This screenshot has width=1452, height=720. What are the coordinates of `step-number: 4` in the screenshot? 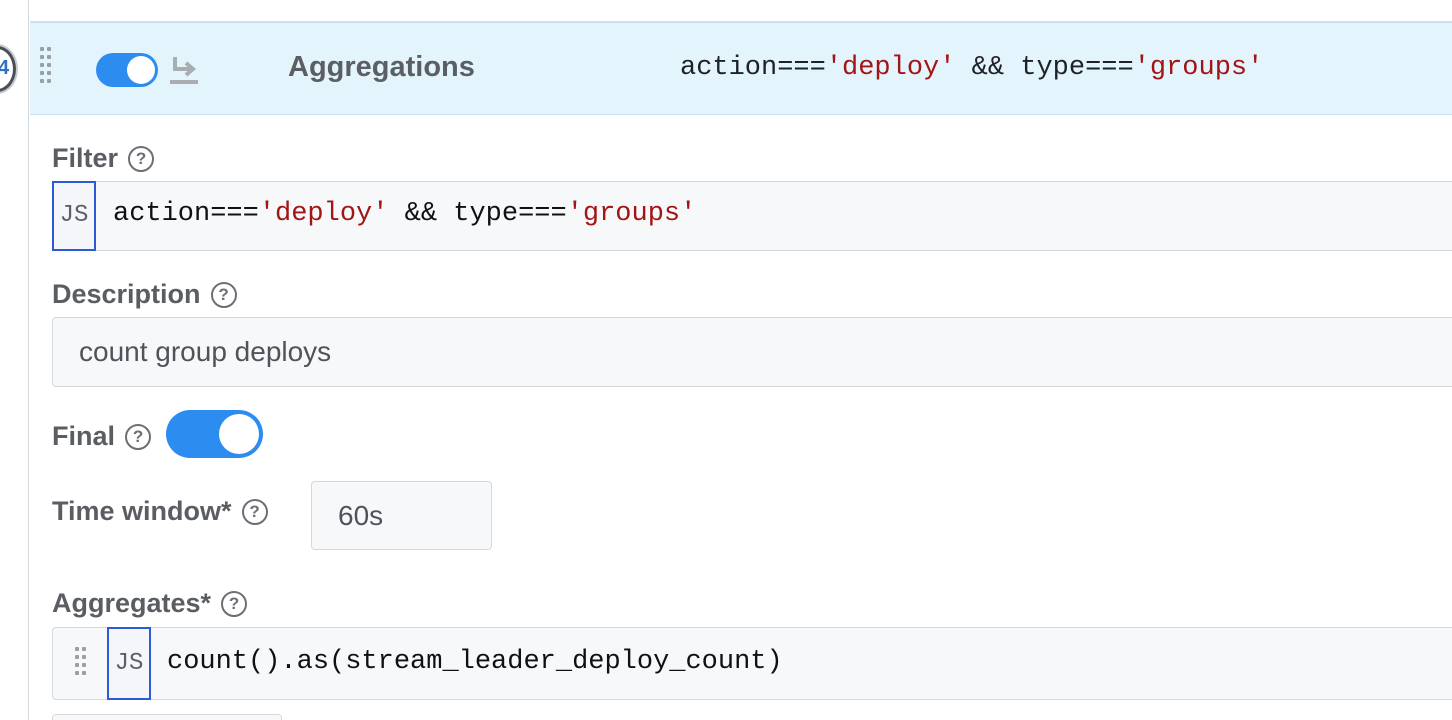 It's located at (5, 68).